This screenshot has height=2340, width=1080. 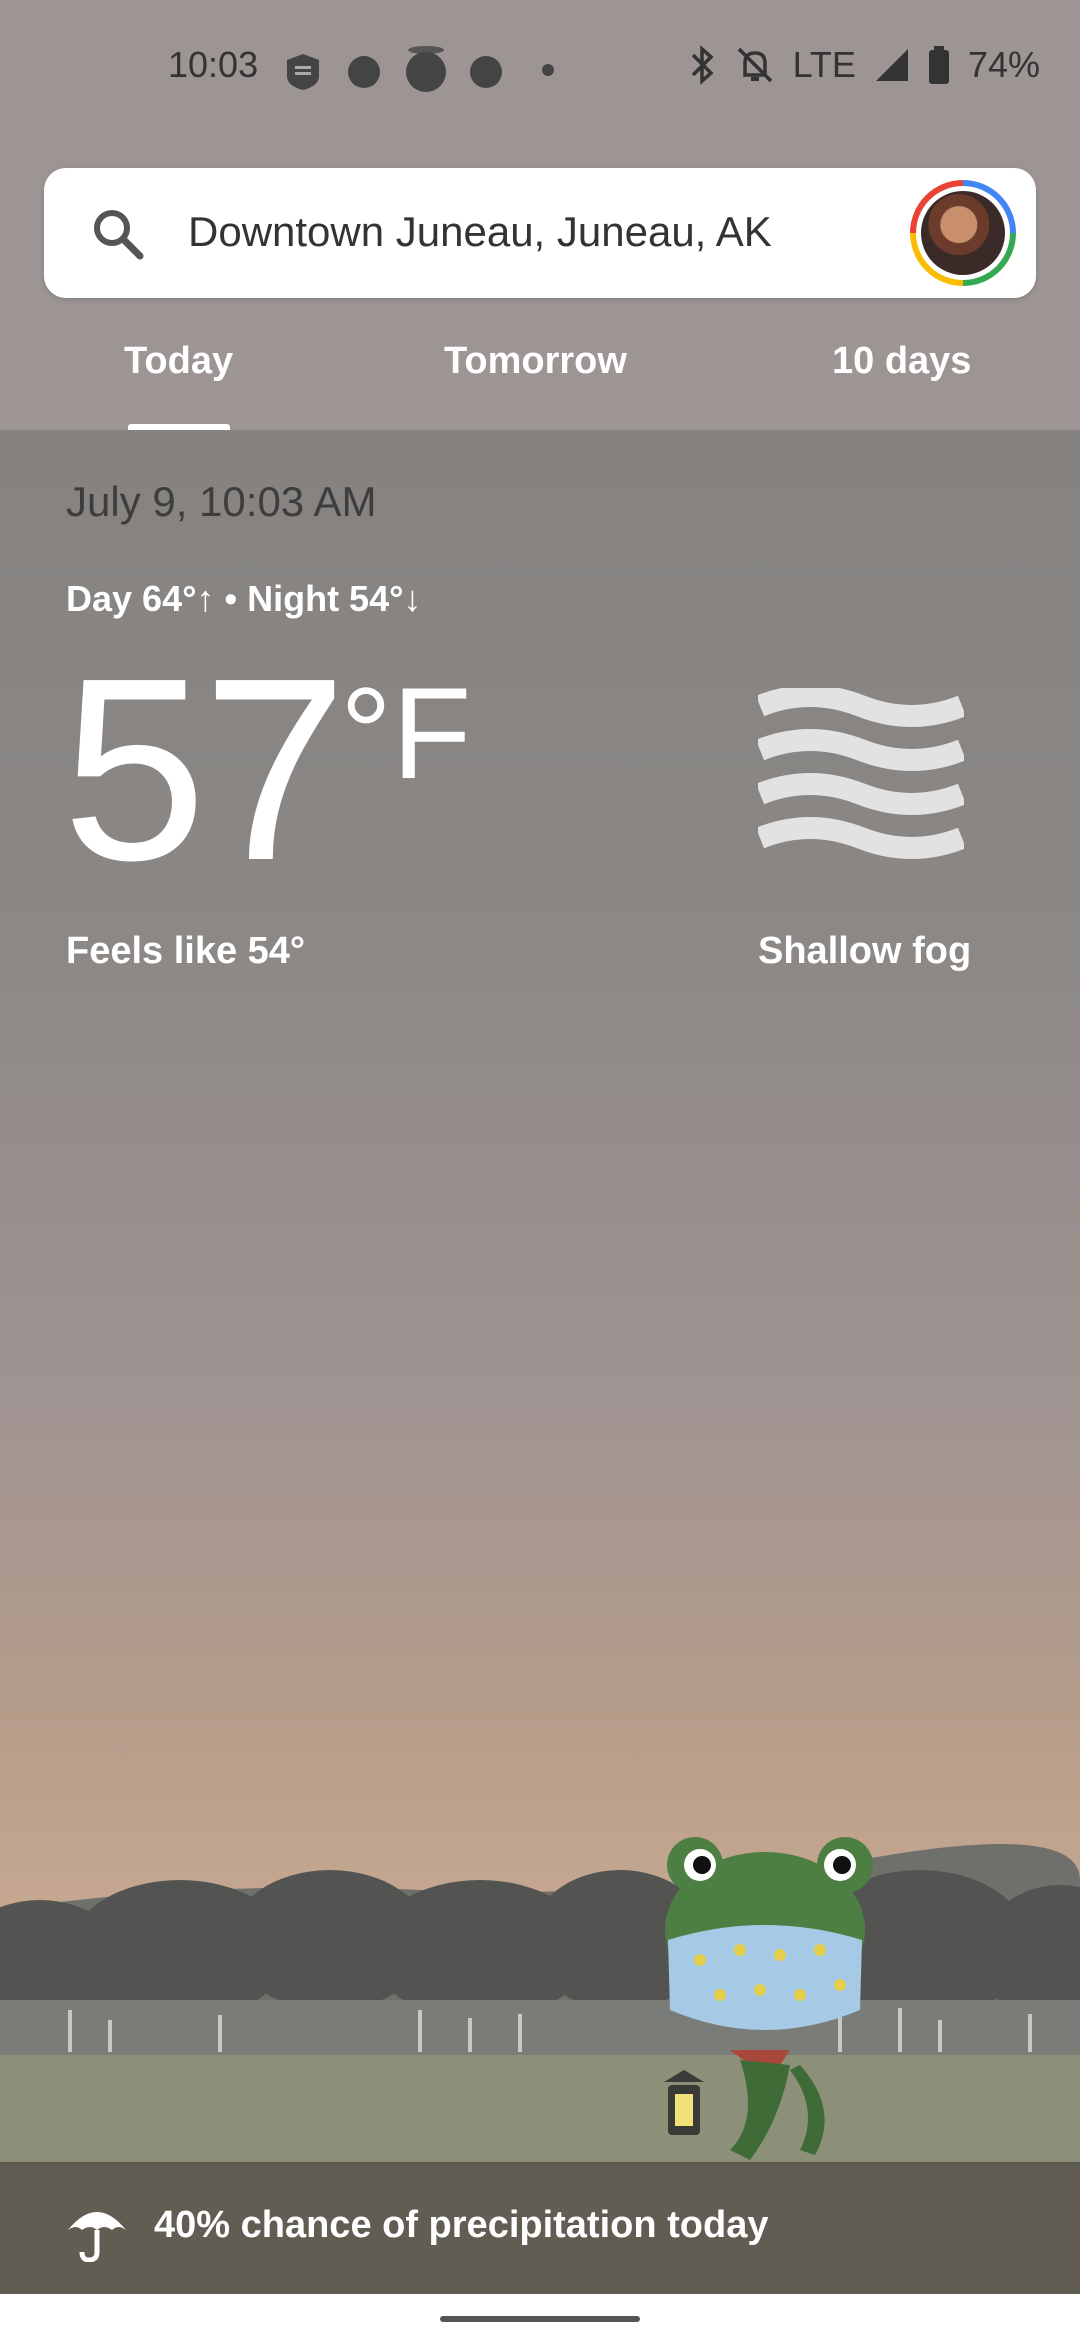 I want to click on tab-10-days: 10 days, so click(x=901, y=361).